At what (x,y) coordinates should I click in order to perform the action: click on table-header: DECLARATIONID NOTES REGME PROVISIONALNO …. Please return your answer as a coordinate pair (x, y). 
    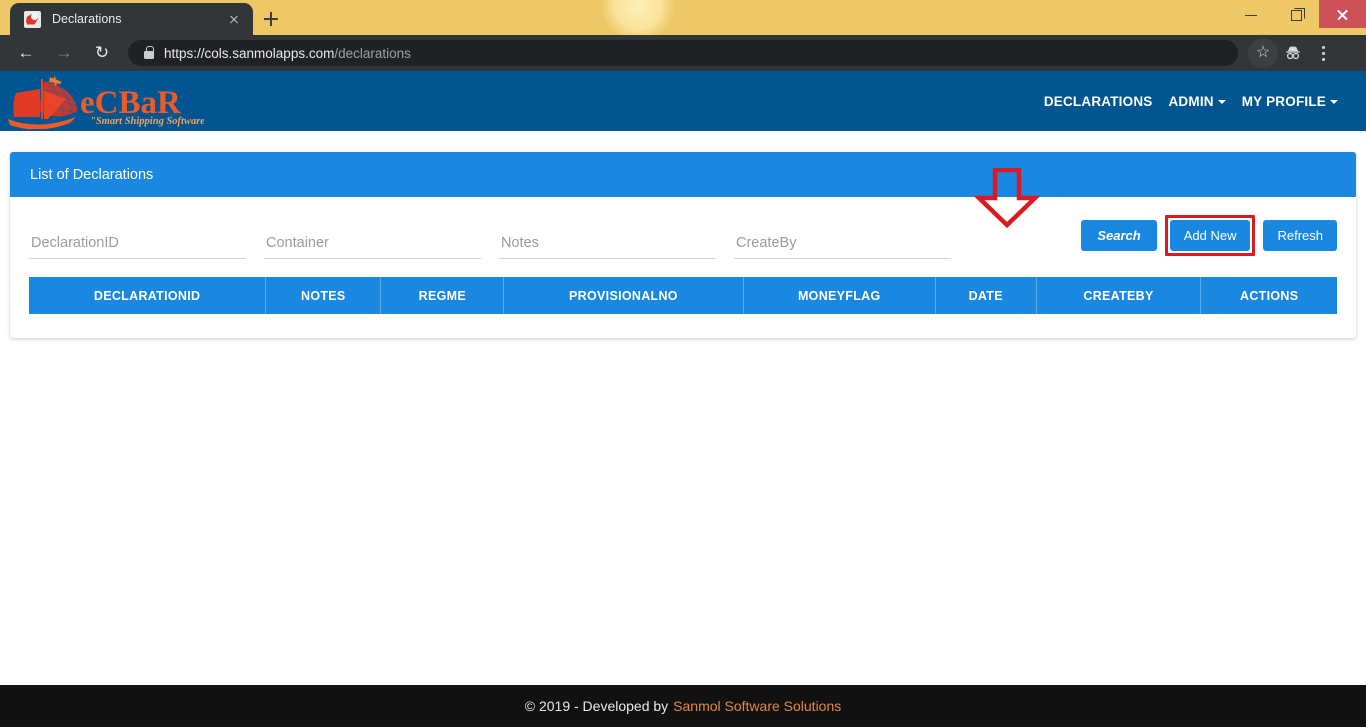
    Looking at the image, I should click on (683, 295).